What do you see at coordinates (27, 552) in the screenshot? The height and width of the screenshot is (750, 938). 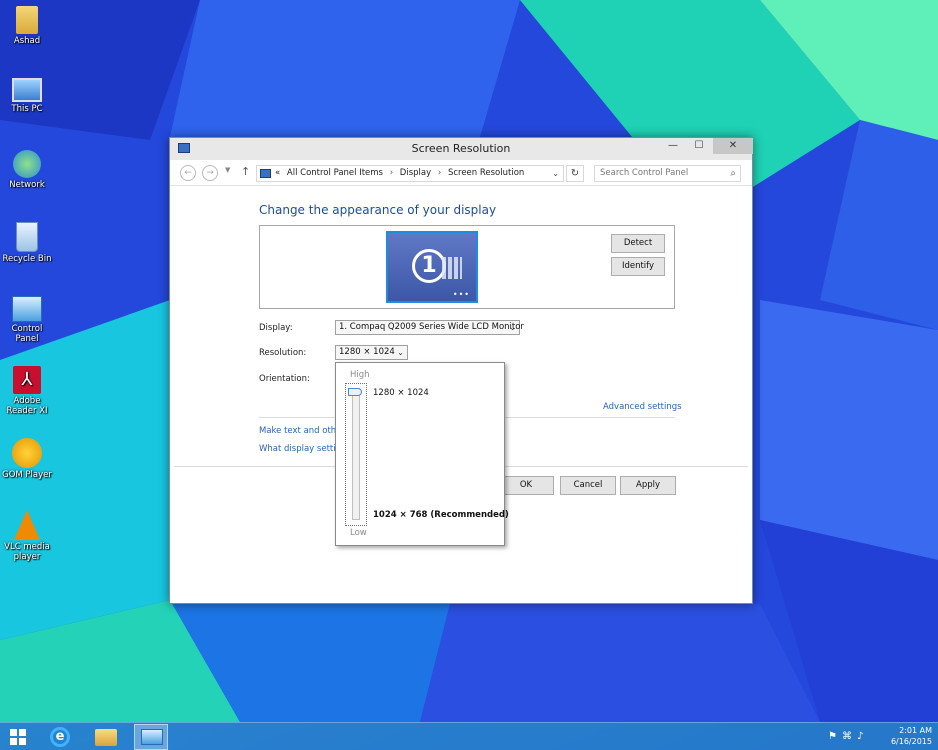 I see `desktop-icon-label: VLC media player` at bounding box center [27, 552].